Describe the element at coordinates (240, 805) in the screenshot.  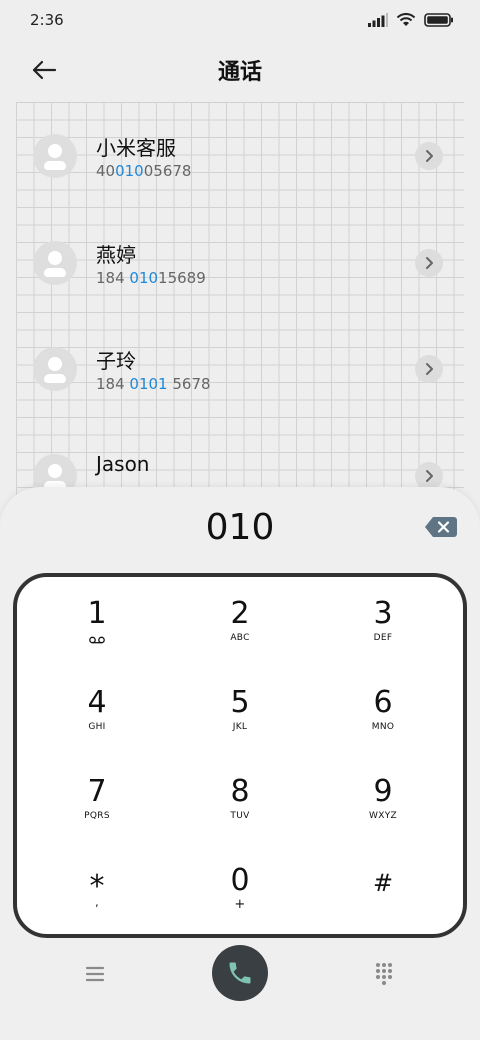
I see `key-8: 8 TUV` at that location.